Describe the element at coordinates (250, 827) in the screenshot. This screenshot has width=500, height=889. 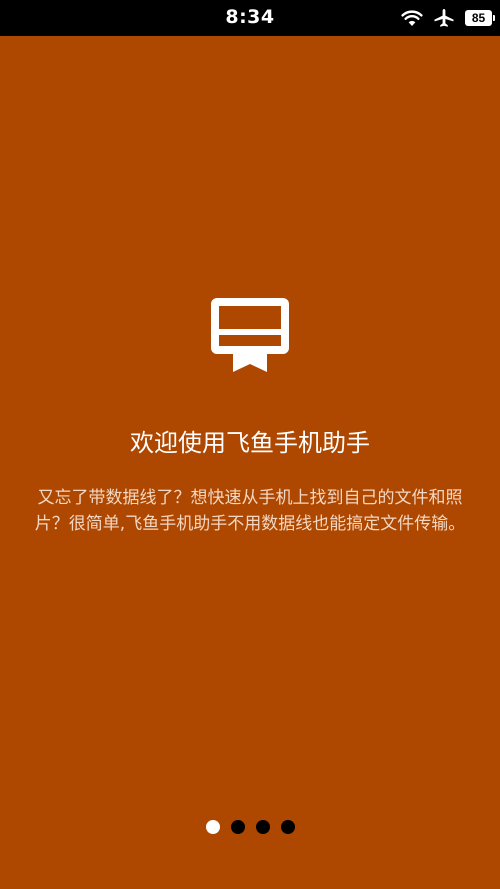
I see `page-indicator` at that location.